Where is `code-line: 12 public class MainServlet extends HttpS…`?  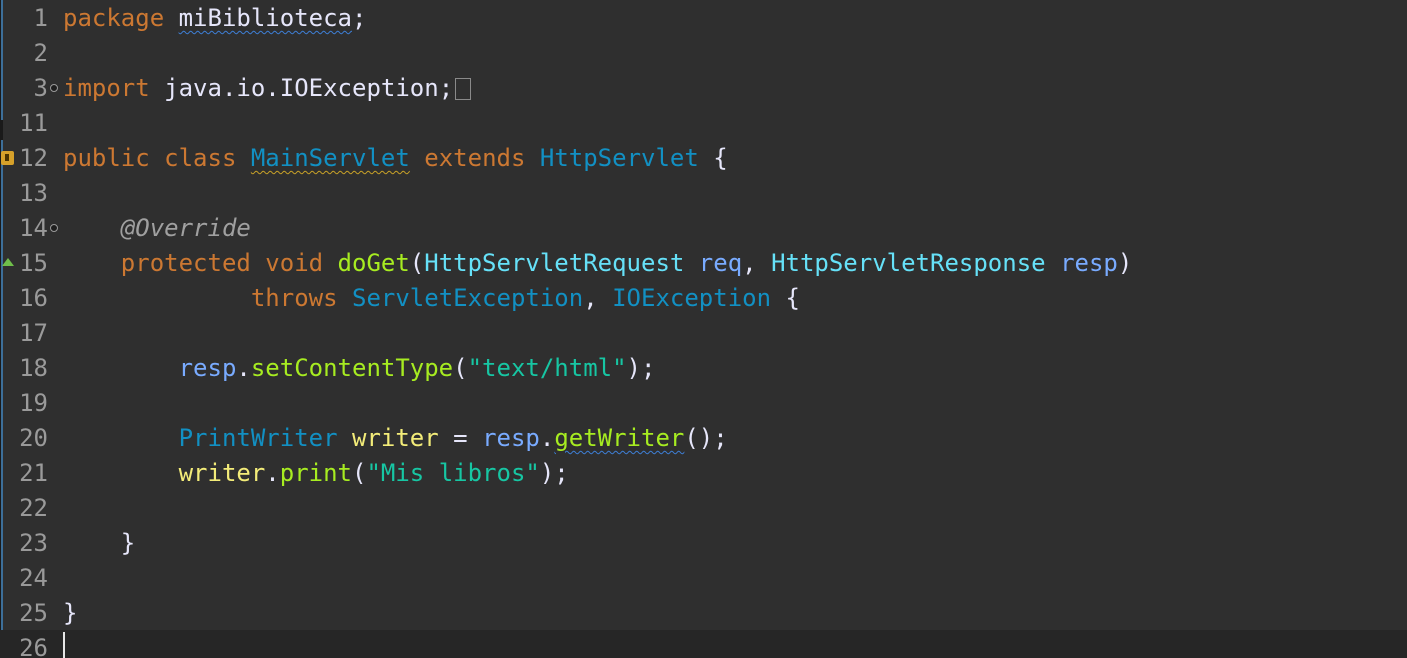
code-line: 12 public class MainServlet extends HttpS… is located at coordinates (703, 158).